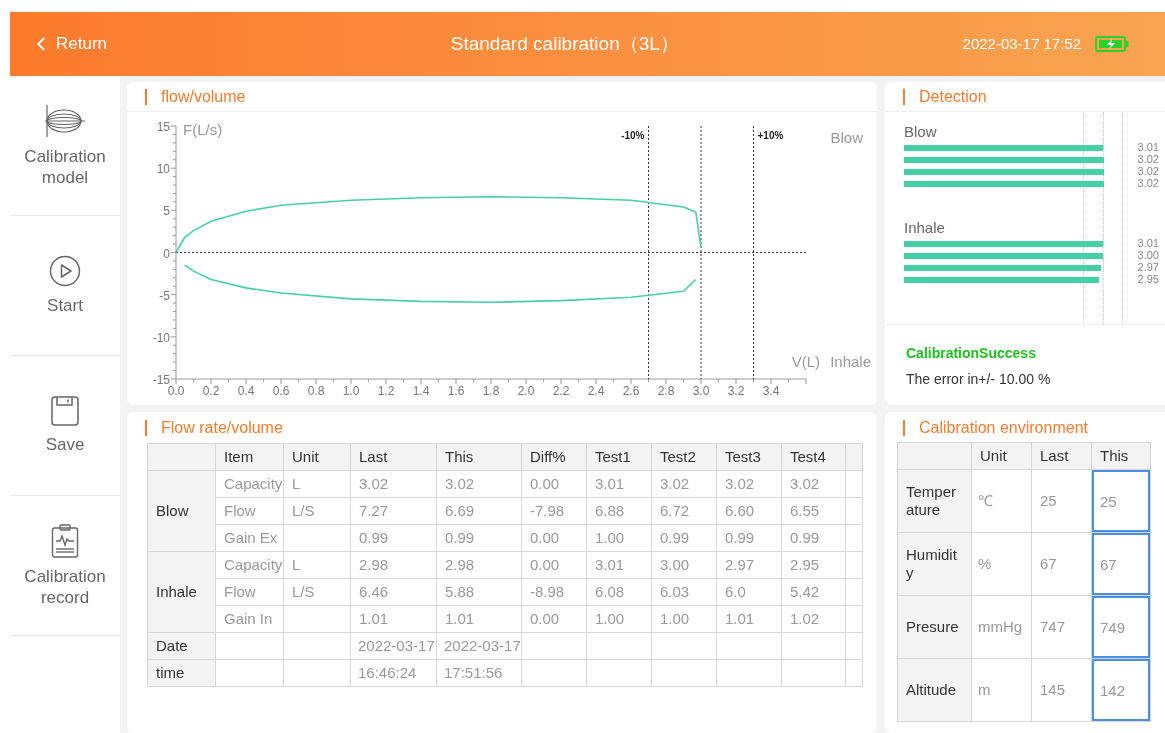 This screenshot has width=1165, height=733. What do you see at coordinates (813, 511) in the screenshot?
I see `table-cell: 6.55` at bounding box center [813, 511].